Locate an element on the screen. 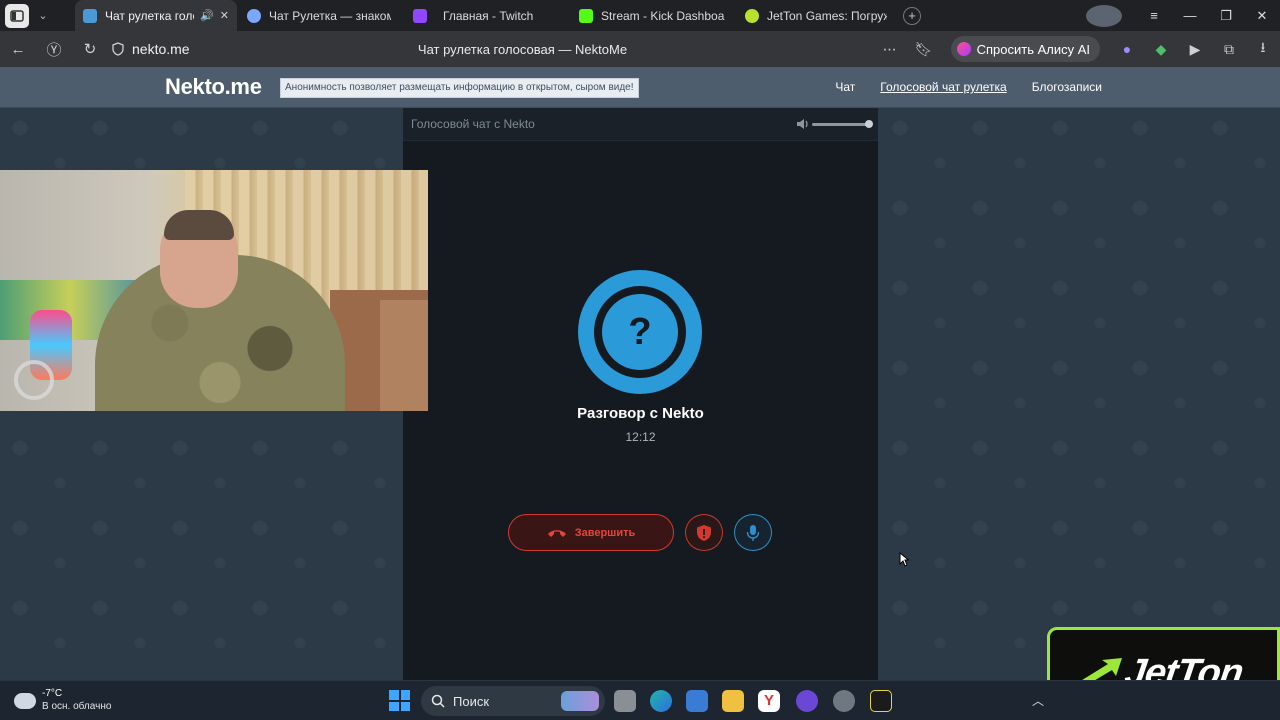 The height and width of the screenshot is (720, 1280). extensions-puzzle-icon: ⧉ is located at coordinates (1229, 49).